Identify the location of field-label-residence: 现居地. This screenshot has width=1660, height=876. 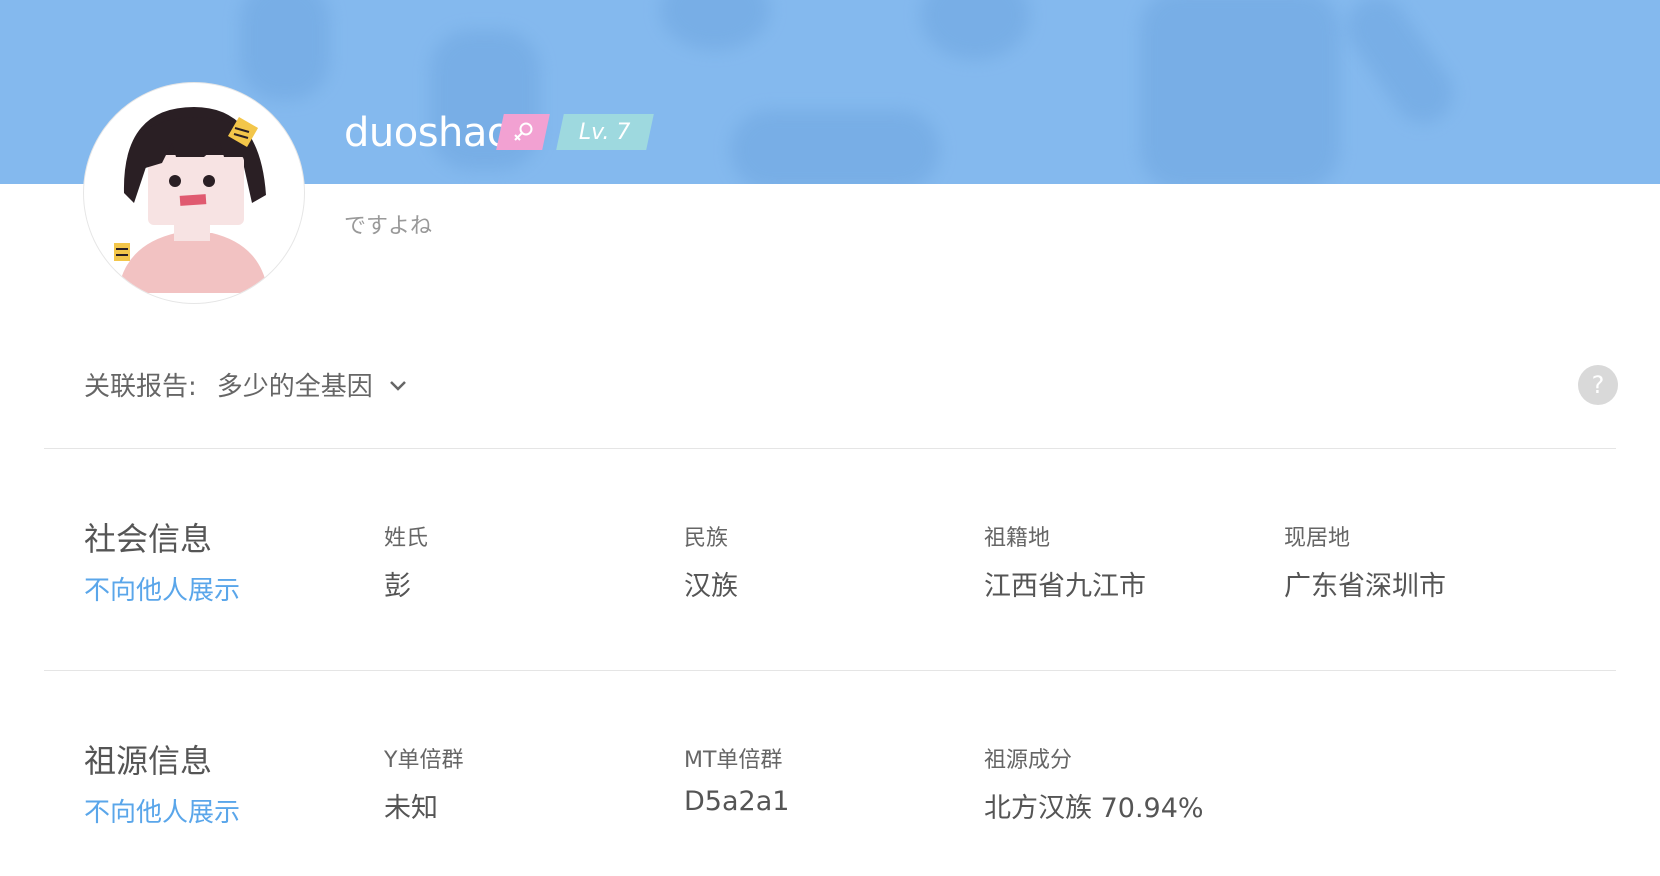
(1317, 538).